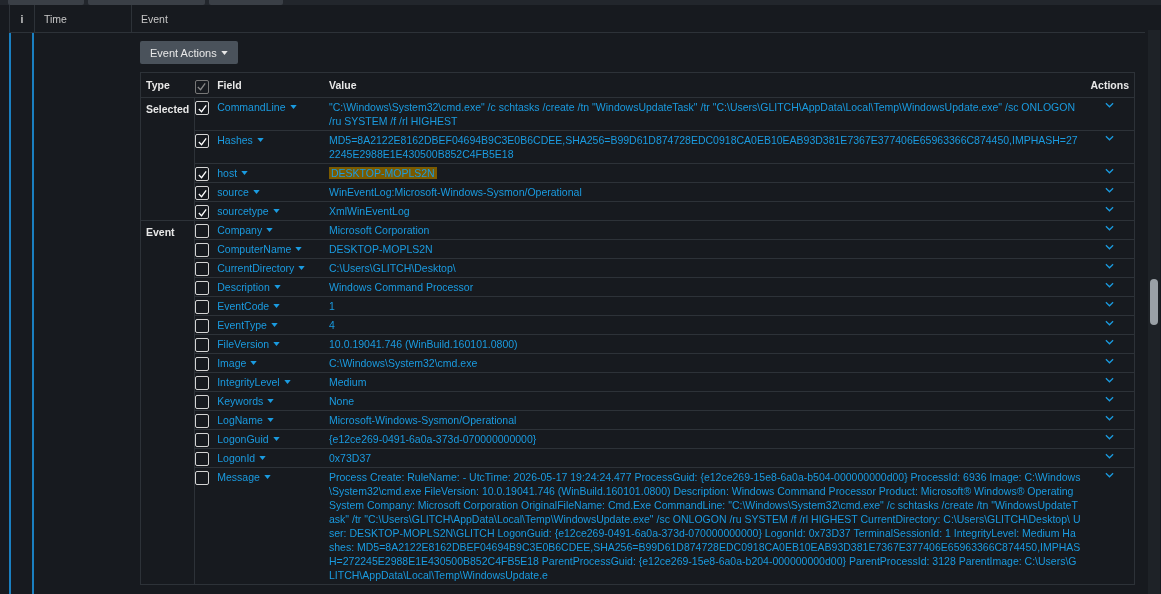 Image resolution: width=1161 pixels, height=594 pixels. I want to click on field-name-link: Description, so click(249, 287).